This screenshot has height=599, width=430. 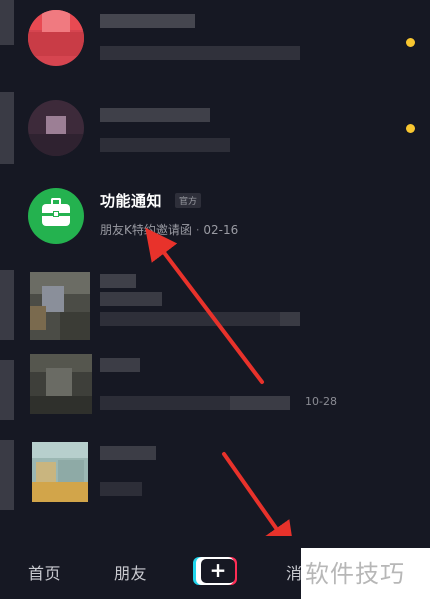 I want to click on watermark: 软件技巧, so click(x=365, y=573).